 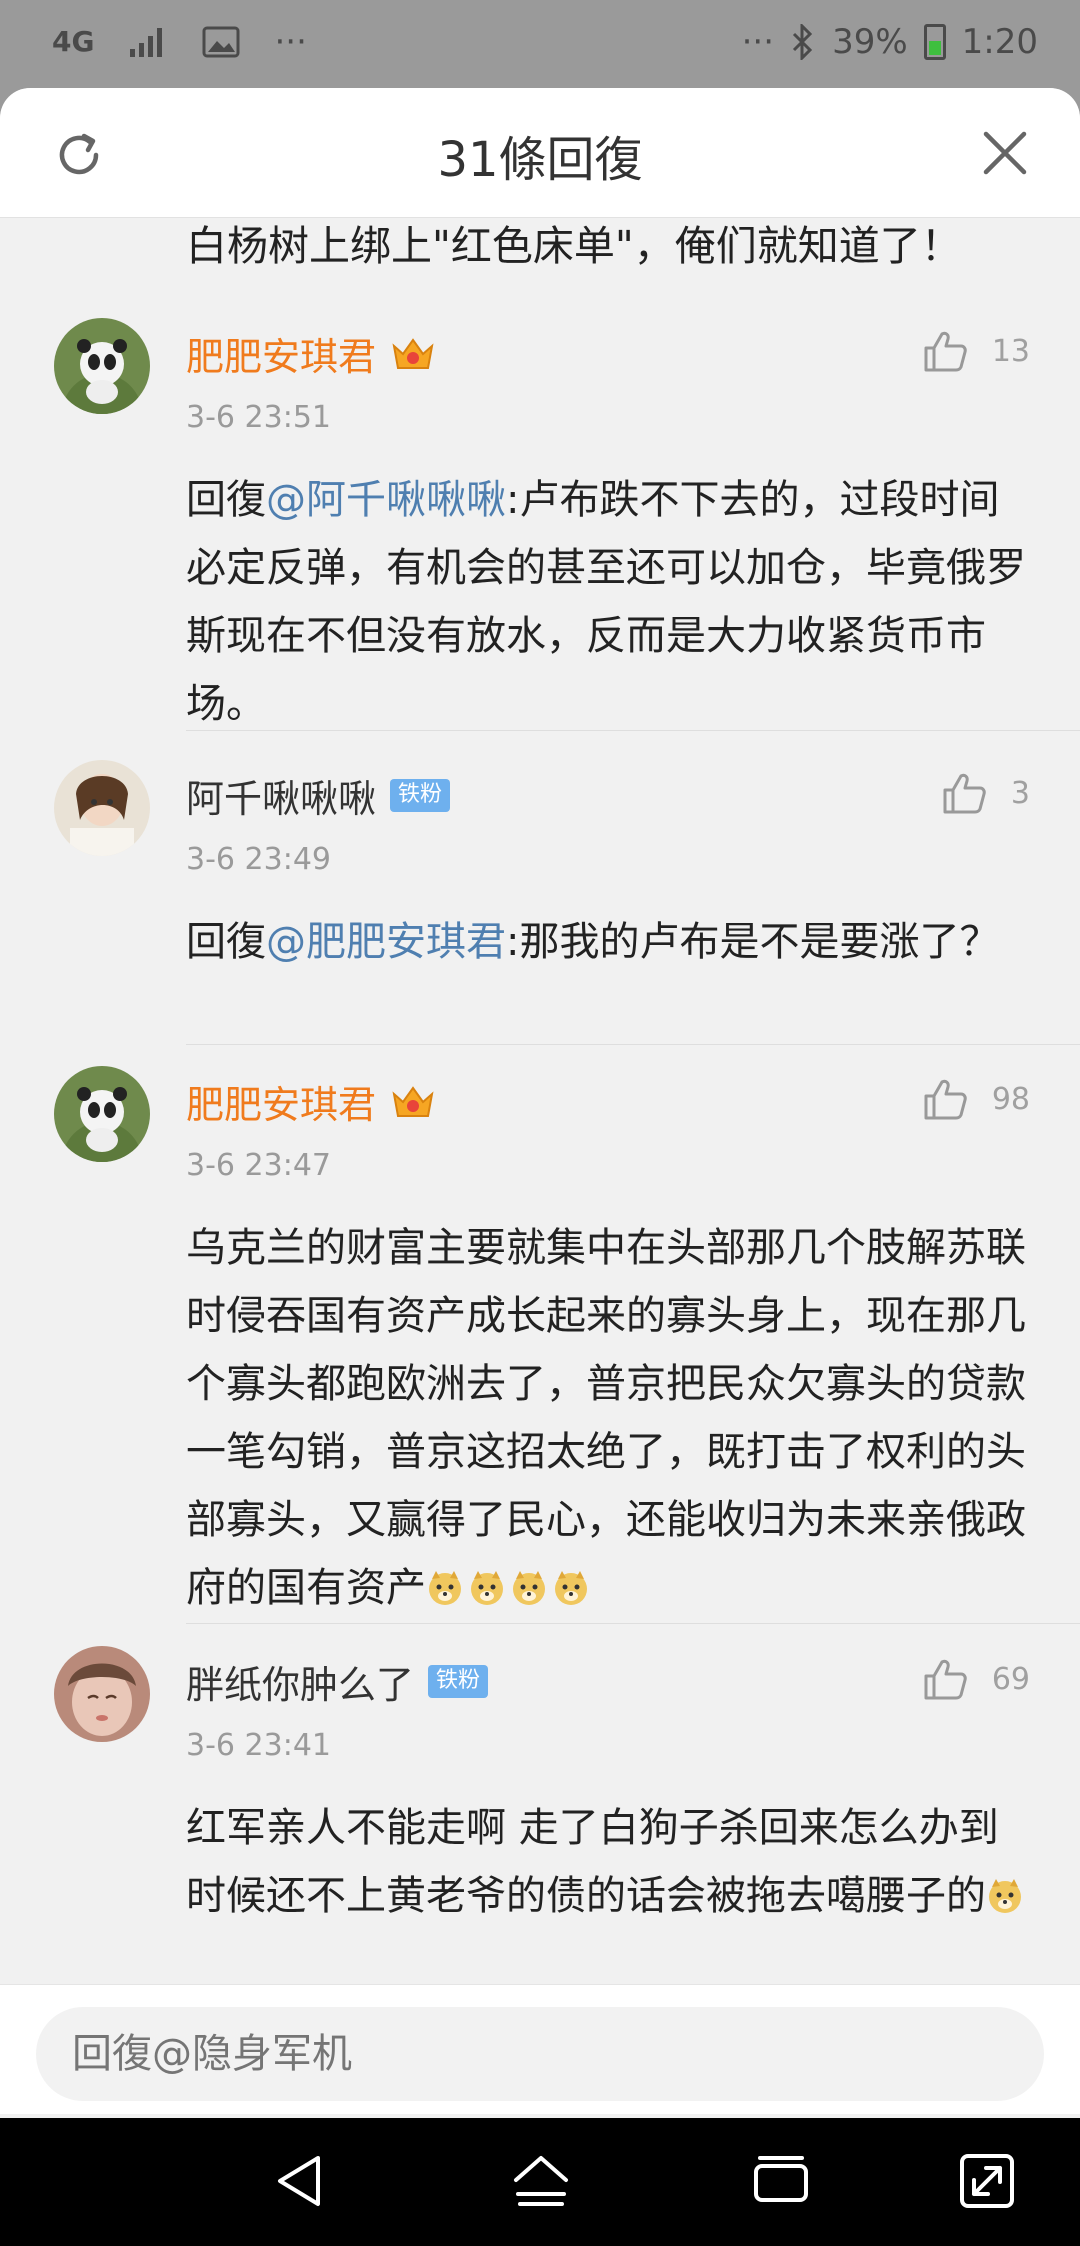 What do you see at coordinates (987, 2181) in the screenshot?
I see `expand-icon` at bounding box center [987, 2181].